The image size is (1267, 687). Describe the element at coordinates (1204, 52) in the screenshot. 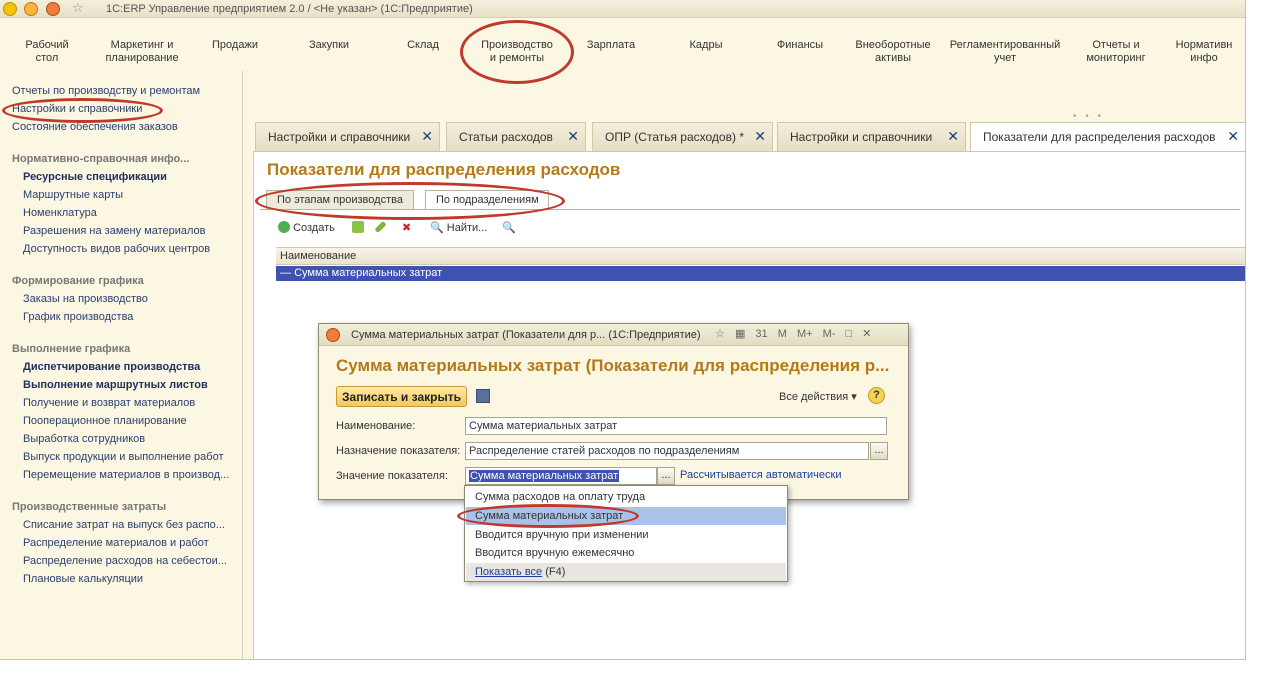

I see `section-reference: Нормативн инфо` at that location.